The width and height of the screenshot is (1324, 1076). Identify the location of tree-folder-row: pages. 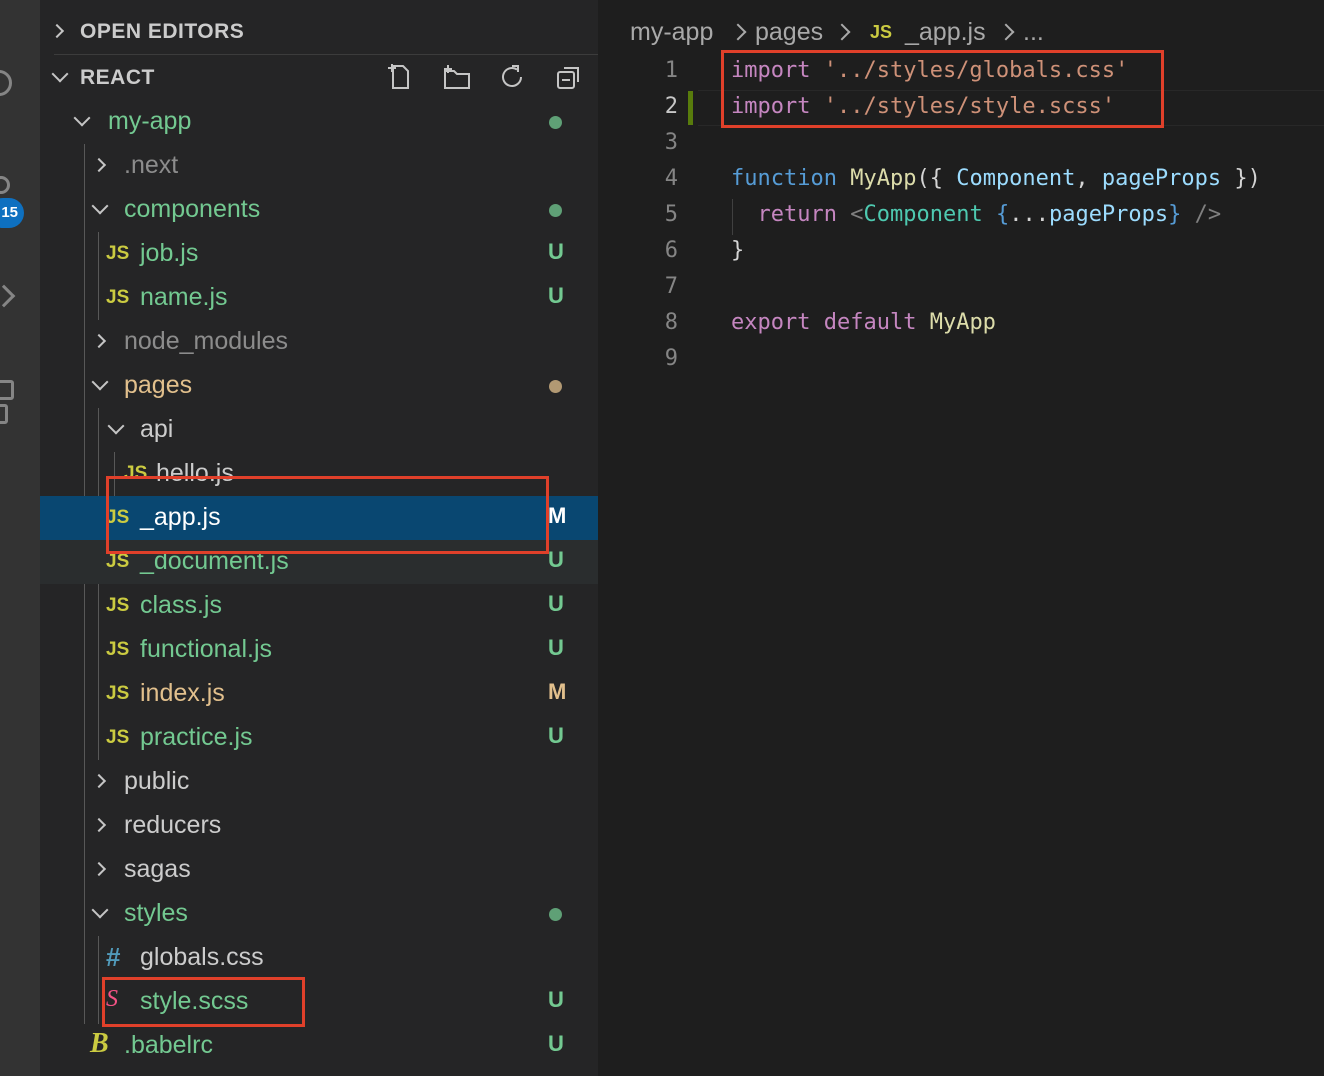
(319, 386).